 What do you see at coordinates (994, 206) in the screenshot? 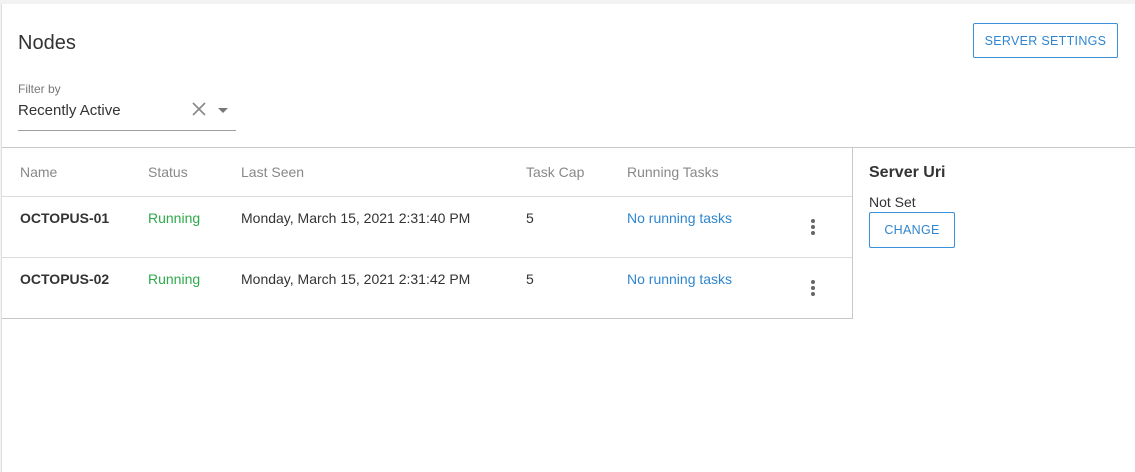
I see `server-uri-section: Server Uri Not Set CHANGE` at bounding box center [994, 206].